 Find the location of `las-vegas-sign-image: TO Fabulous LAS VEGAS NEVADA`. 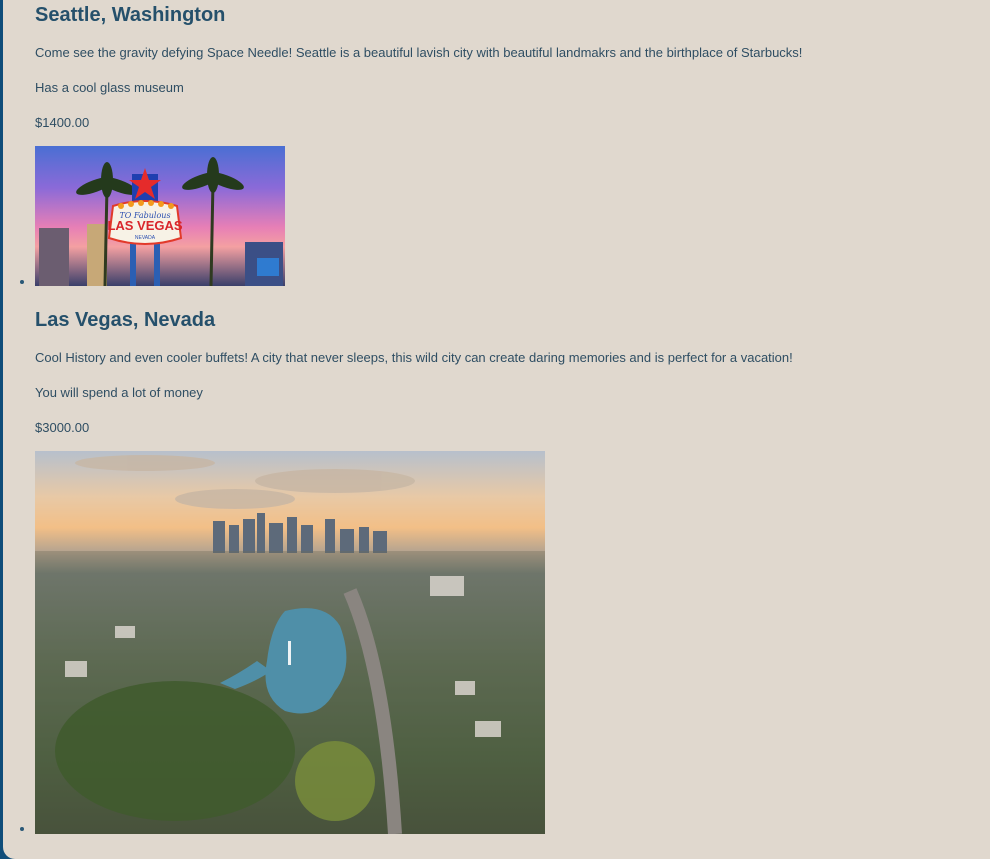

las-vegas-sign-image: TO Fabulous LAS VEGAS NEVADA is located at coordinates (161, 221).